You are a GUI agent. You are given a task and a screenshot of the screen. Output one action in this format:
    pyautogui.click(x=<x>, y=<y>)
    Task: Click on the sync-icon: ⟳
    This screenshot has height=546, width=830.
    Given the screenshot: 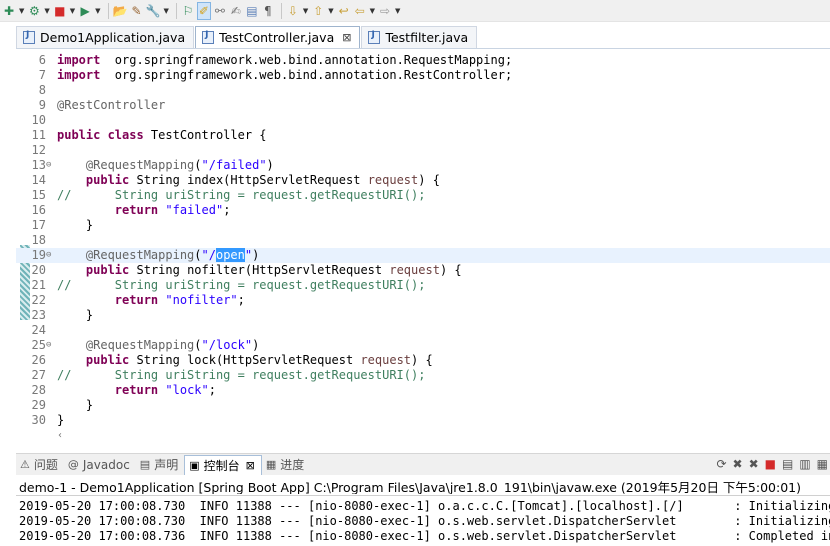 What is the action you would take?
    pyautogui.click(x=721, y=464)
    